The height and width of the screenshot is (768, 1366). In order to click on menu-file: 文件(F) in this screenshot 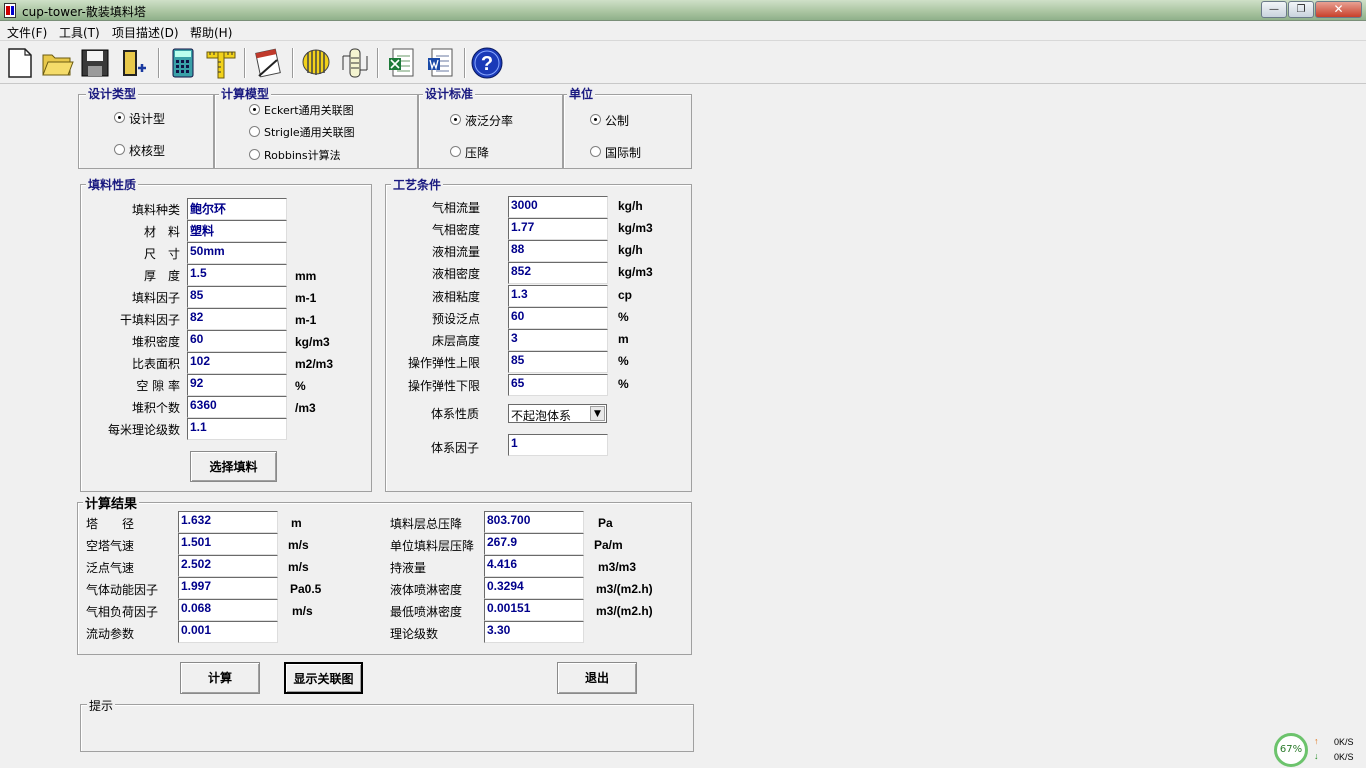, I will do `click(27, 32)`.